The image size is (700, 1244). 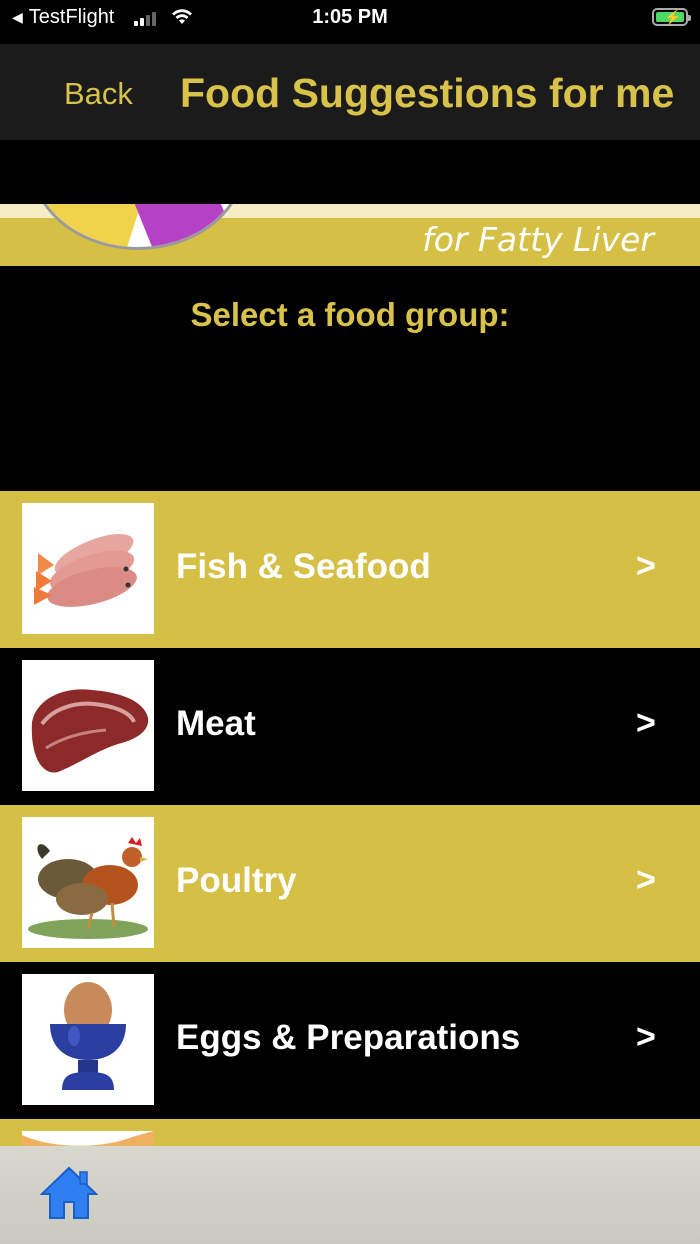 I want to click on back-button: Back, so click(x=98, y=94).